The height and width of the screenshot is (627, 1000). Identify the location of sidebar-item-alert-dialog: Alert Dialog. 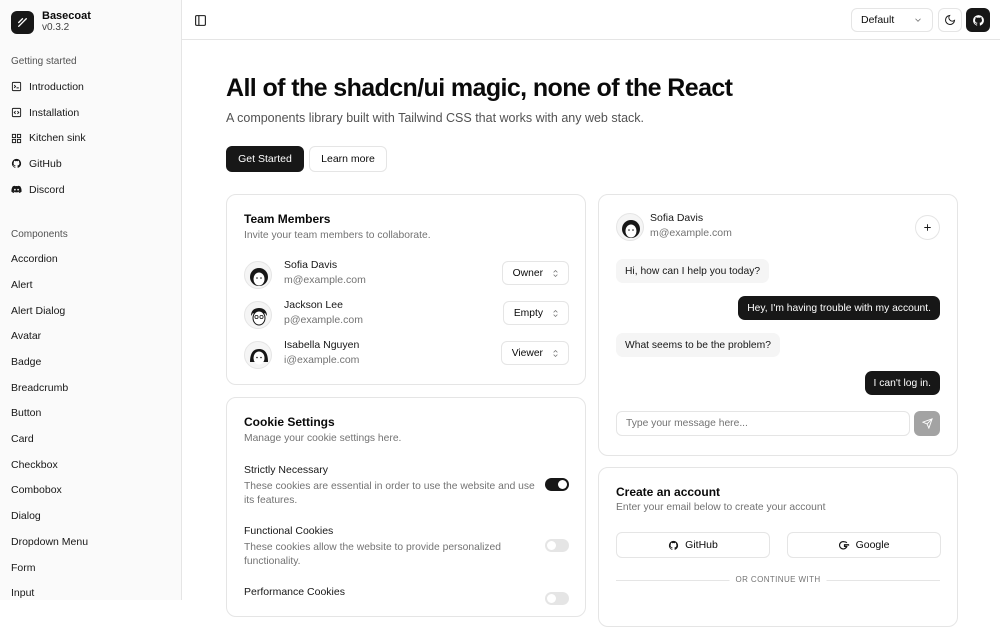
(90, 311).